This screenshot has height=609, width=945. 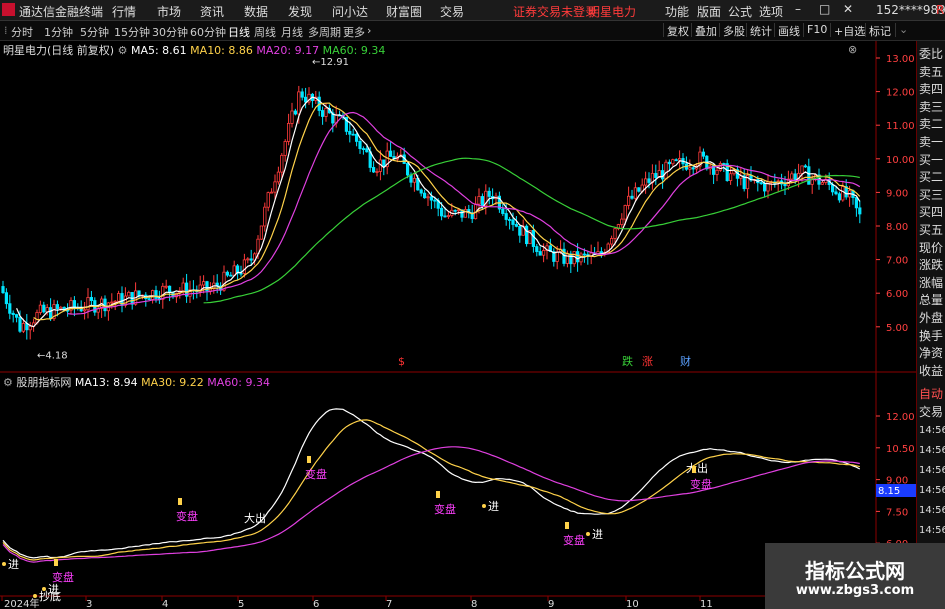 What do you see at coordinates (931, 393) in the screenshot?
I see `side-lower-0: 自动` at bounding box center [931, 393].